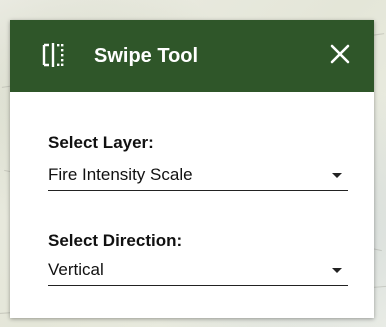  What do you see at coordinates (115, 240) in the screenshot?
I see `select-direction-label: Select Direction:` at bounding box center [115, 240].